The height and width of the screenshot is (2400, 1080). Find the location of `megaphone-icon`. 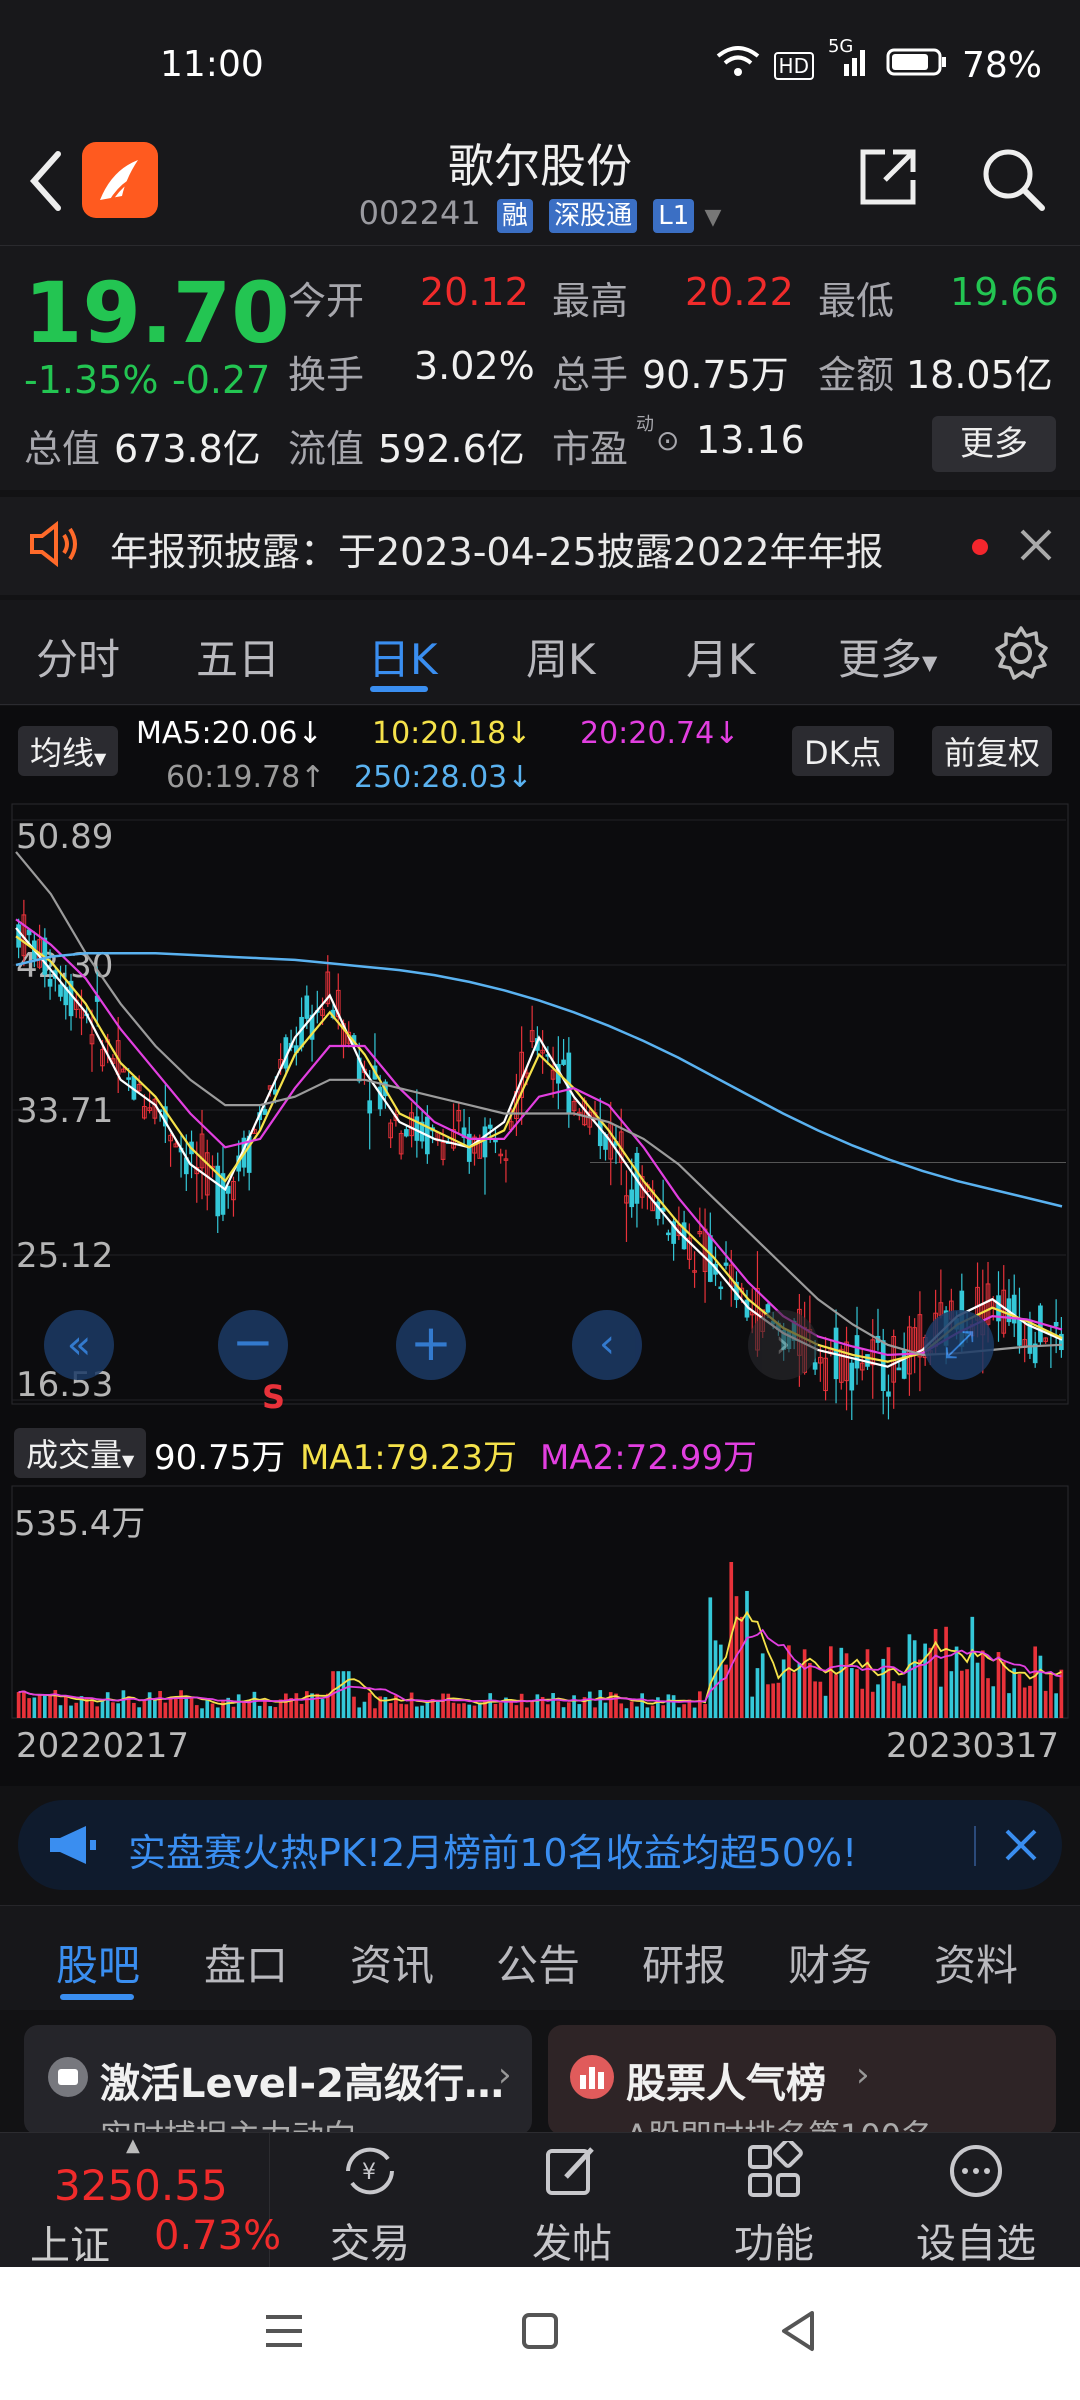

megaphone-icon is located at coordinates (72, 1847).